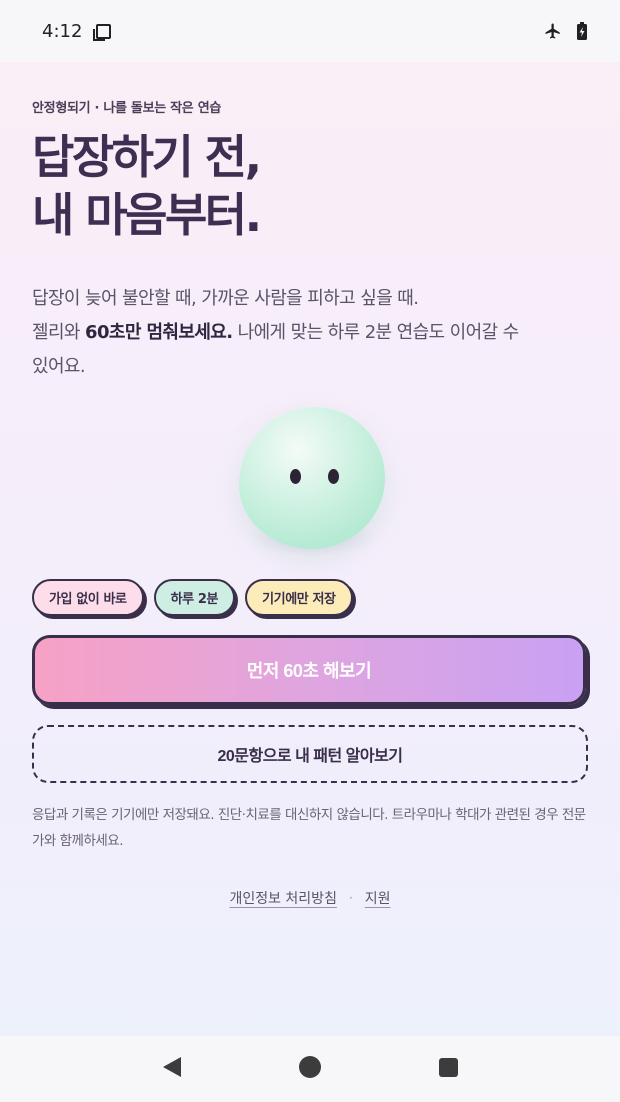 The height and width of the screenshot is (1102, 620). Describe the element at coordinates (147, 186) in the screenshot. I see `page-headline: 답장하기 전, 내 마음부터.` at that location.